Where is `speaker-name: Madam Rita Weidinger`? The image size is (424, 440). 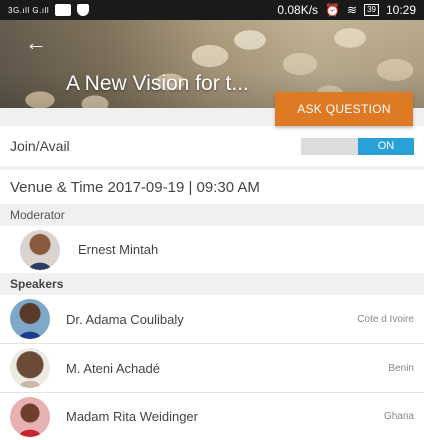
speaker-name: Madam Rita Weidinger is located at coordinates (132, 416).